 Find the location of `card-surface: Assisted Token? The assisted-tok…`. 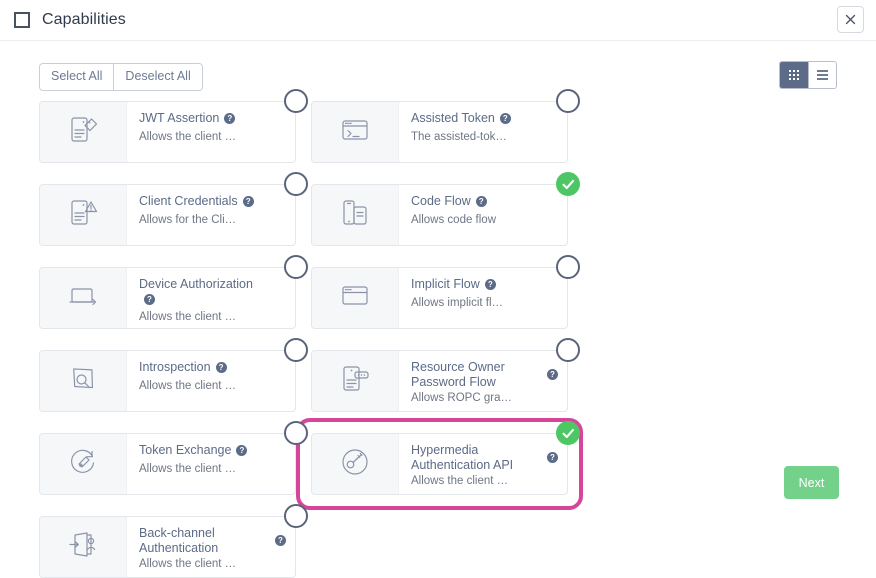

card-surface: Assisted Token? The assisted-tok… is located at coordinates (439, 132).